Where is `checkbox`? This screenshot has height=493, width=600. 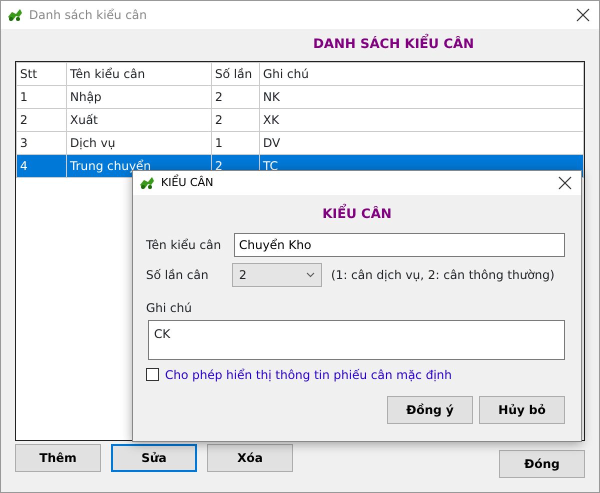 checkbox is located at coordinates (152, 374).